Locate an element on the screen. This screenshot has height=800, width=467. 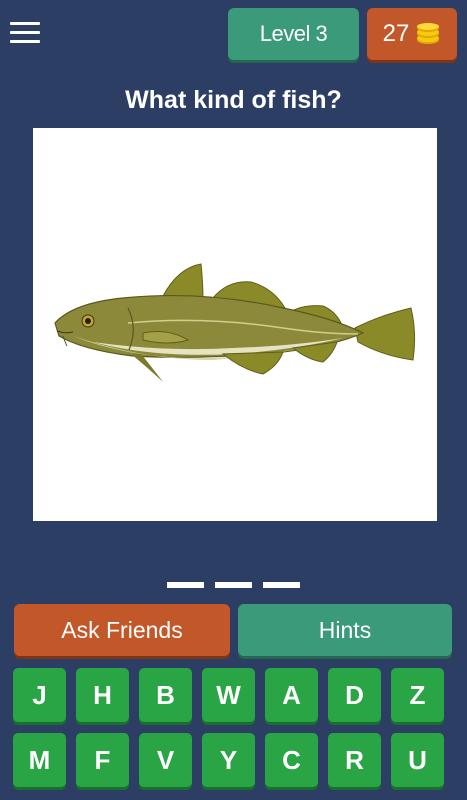
letter-key: Z is located at coordinates (417, 695).